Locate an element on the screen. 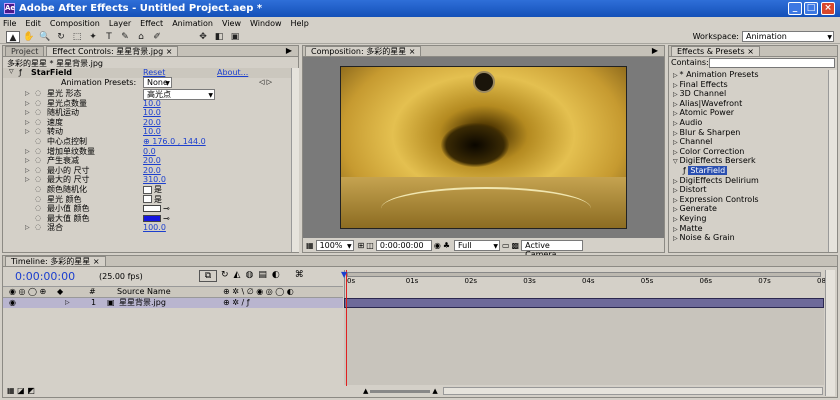 This screenshot has height=400, width=840. effect-property-row: ▷ ◌ 速度 20.0 is located at coordinates (148, 123).